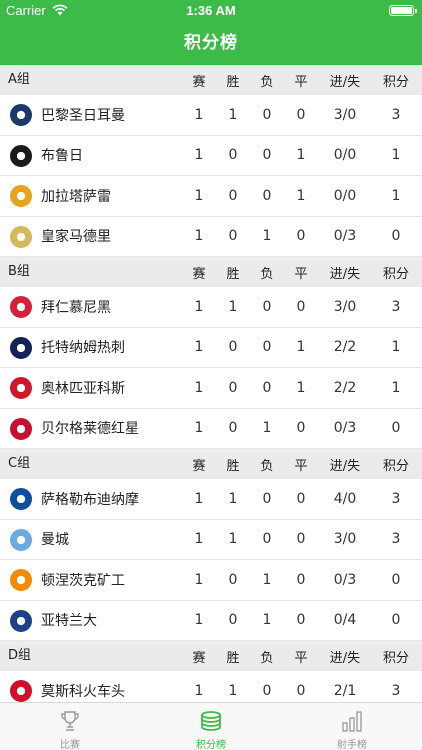 Image resolution: width=422 pixels, height=750 pixels. I want to click on stat-g: 0/3, so click(345, 579).